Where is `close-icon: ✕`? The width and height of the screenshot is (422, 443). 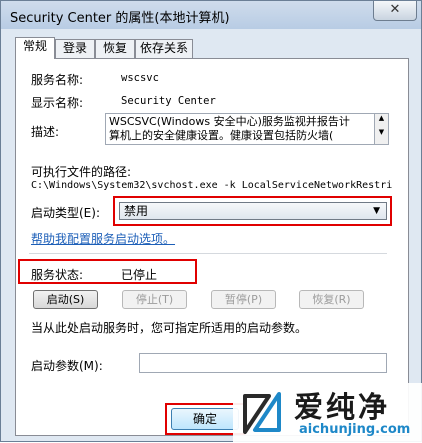
close-icon: ✕ is located at coordinates (395, 9).